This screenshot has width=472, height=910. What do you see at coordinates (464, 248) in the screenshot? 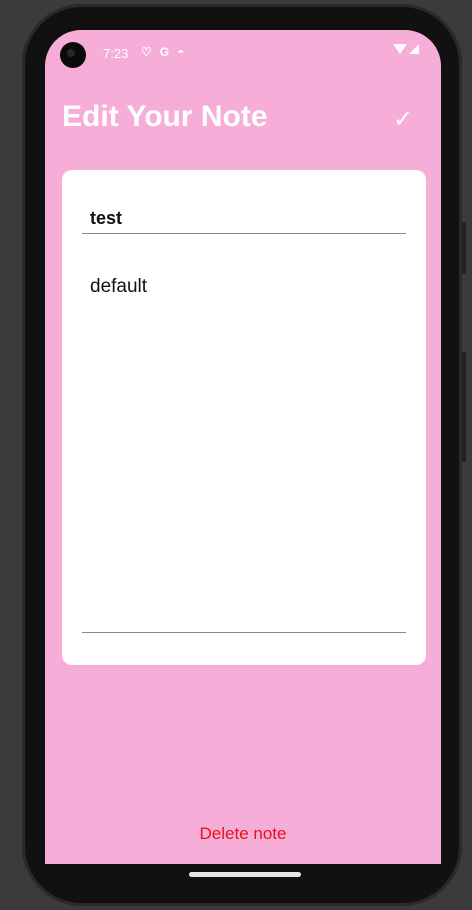
I see `power-button` at bounding box center [464, 248].